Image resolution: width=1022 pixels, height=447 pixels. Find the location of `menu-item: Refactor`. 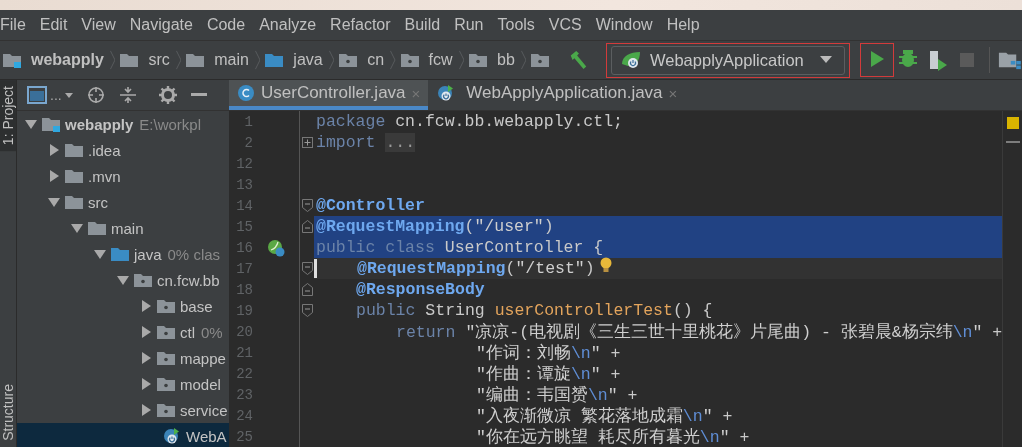

menu-item: Refactor is located at coordinates (360, 25).